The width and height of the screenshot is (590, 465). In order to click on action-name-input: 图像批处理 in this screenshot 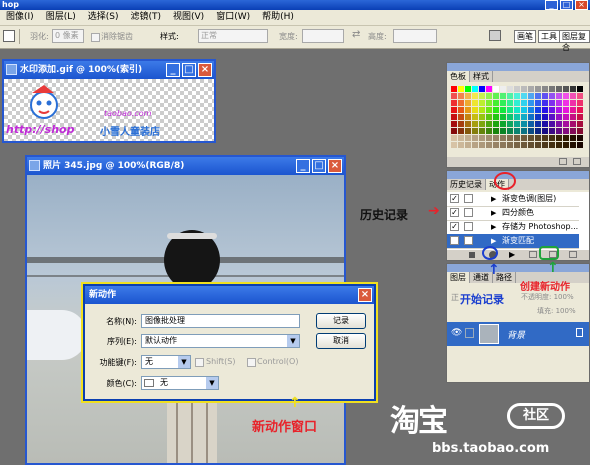, I will do `click(220, 321)`.